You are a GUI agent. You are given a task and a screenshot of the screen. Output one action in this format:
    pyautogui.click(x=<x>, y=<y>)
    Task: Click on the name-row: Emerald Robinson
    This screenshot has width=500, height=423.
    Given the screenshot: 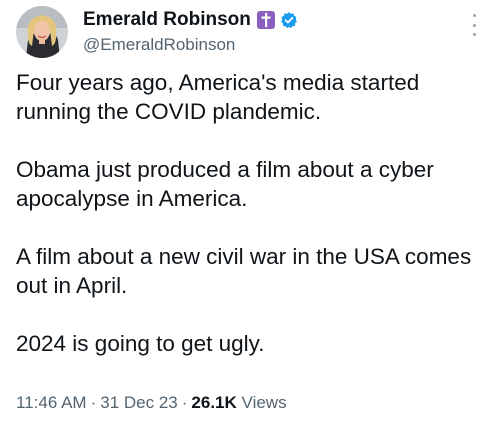 What is the action you would take?
    pyautogui.click(x=190, y=20)
    